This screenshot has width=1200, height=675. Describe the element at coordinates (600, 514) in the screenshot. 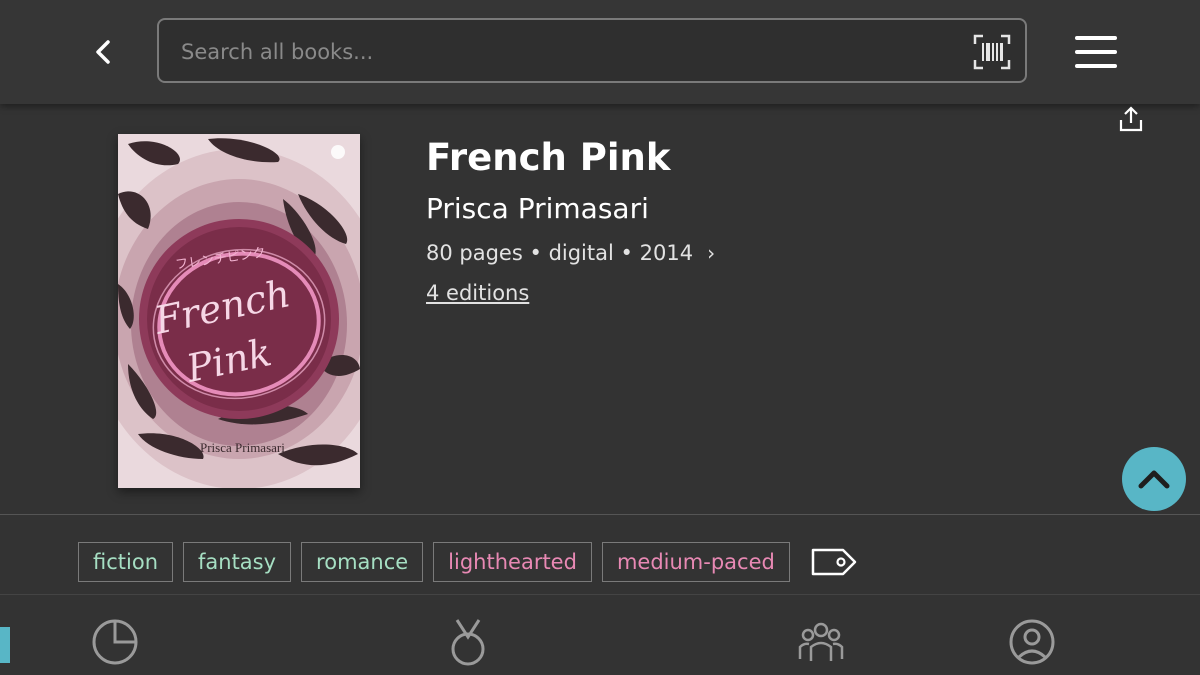

I see `section-divider` at that location.